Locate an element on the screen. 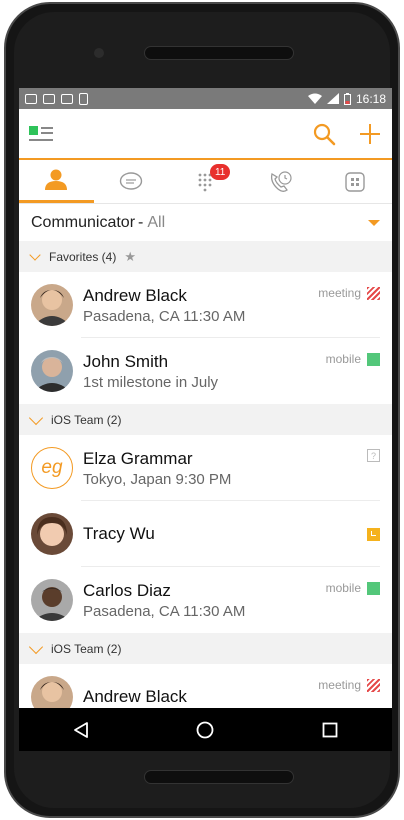 This screenshot has width=404, height=820. group-header-favorites: Favorites (4) ★ is located at coordinates (205, 256).